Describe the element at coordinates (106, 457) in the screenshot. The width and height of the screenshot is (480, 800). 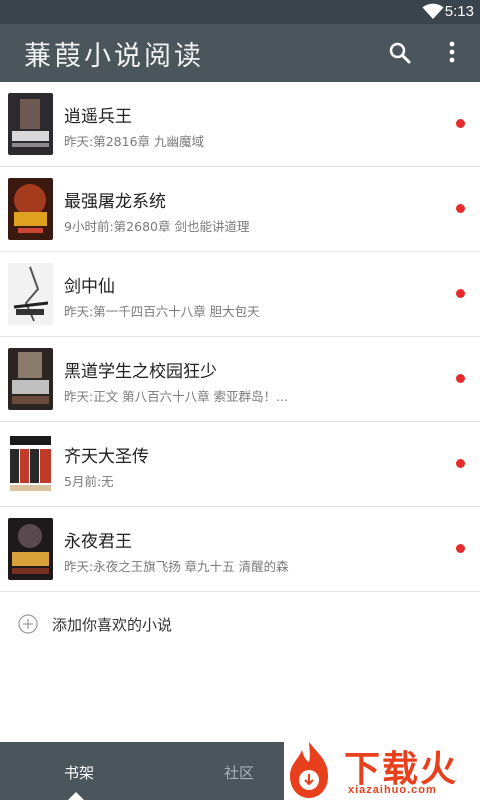
I see `book-title: 齐天大圣传` at that location.